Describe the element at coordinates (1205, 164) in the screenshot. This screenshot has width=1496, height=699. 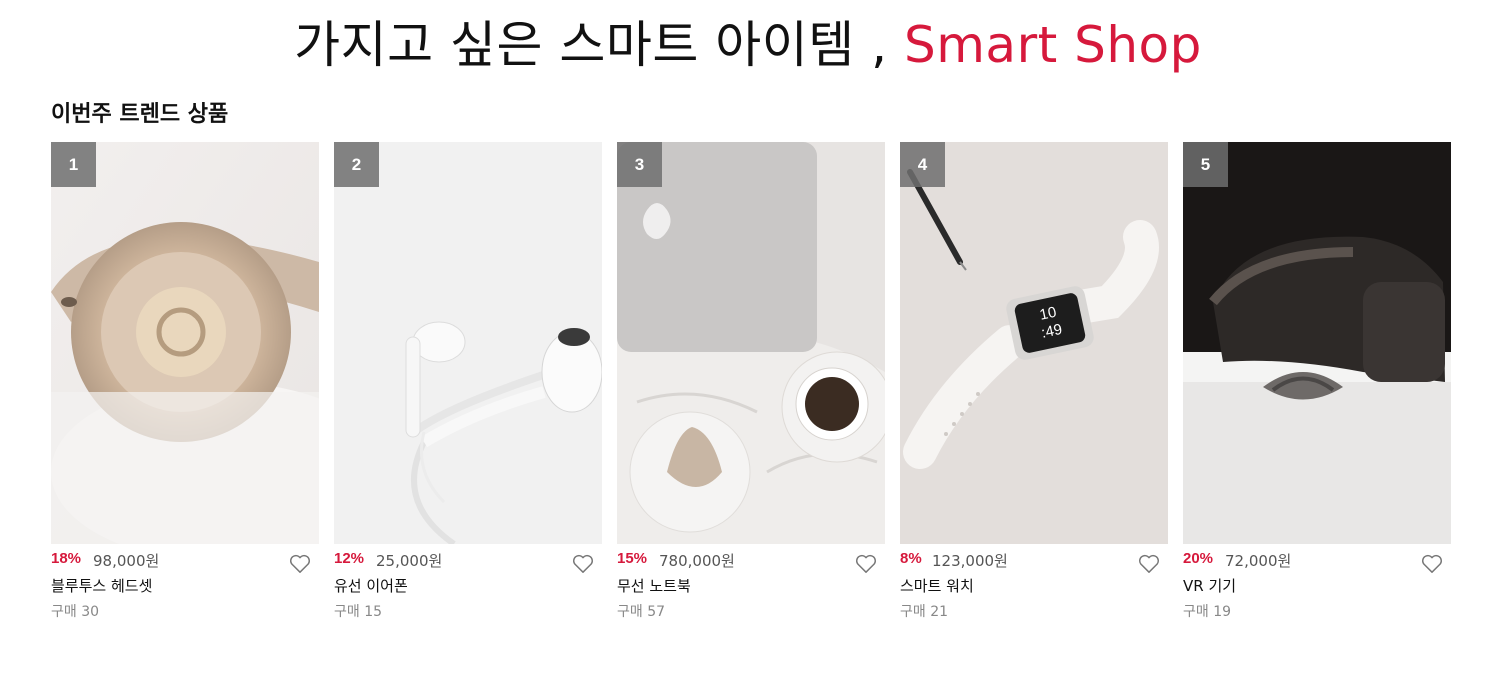
I see `rank-badge: 5` at that location.